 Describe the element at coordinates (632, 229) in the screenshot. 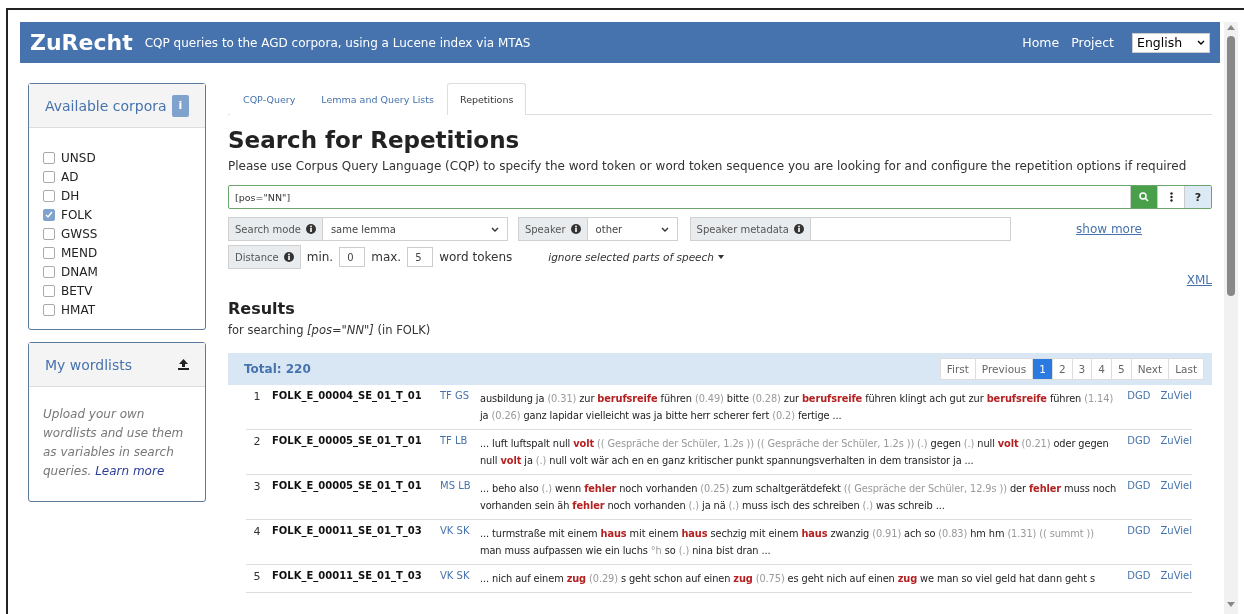

I see `speaker-select: other` at that location.